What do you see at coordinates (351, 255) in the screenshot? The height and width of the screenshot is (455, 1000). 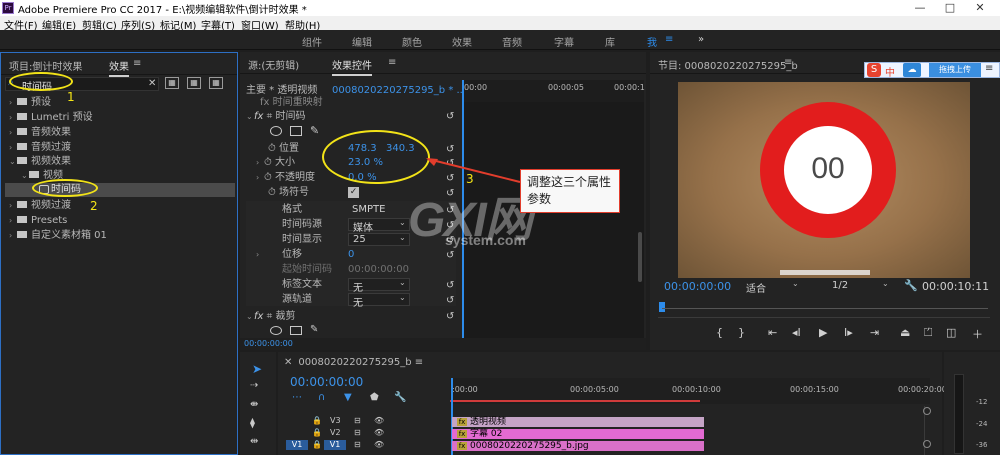 I see `offset-value: 0` at bounding box center [351, 255].